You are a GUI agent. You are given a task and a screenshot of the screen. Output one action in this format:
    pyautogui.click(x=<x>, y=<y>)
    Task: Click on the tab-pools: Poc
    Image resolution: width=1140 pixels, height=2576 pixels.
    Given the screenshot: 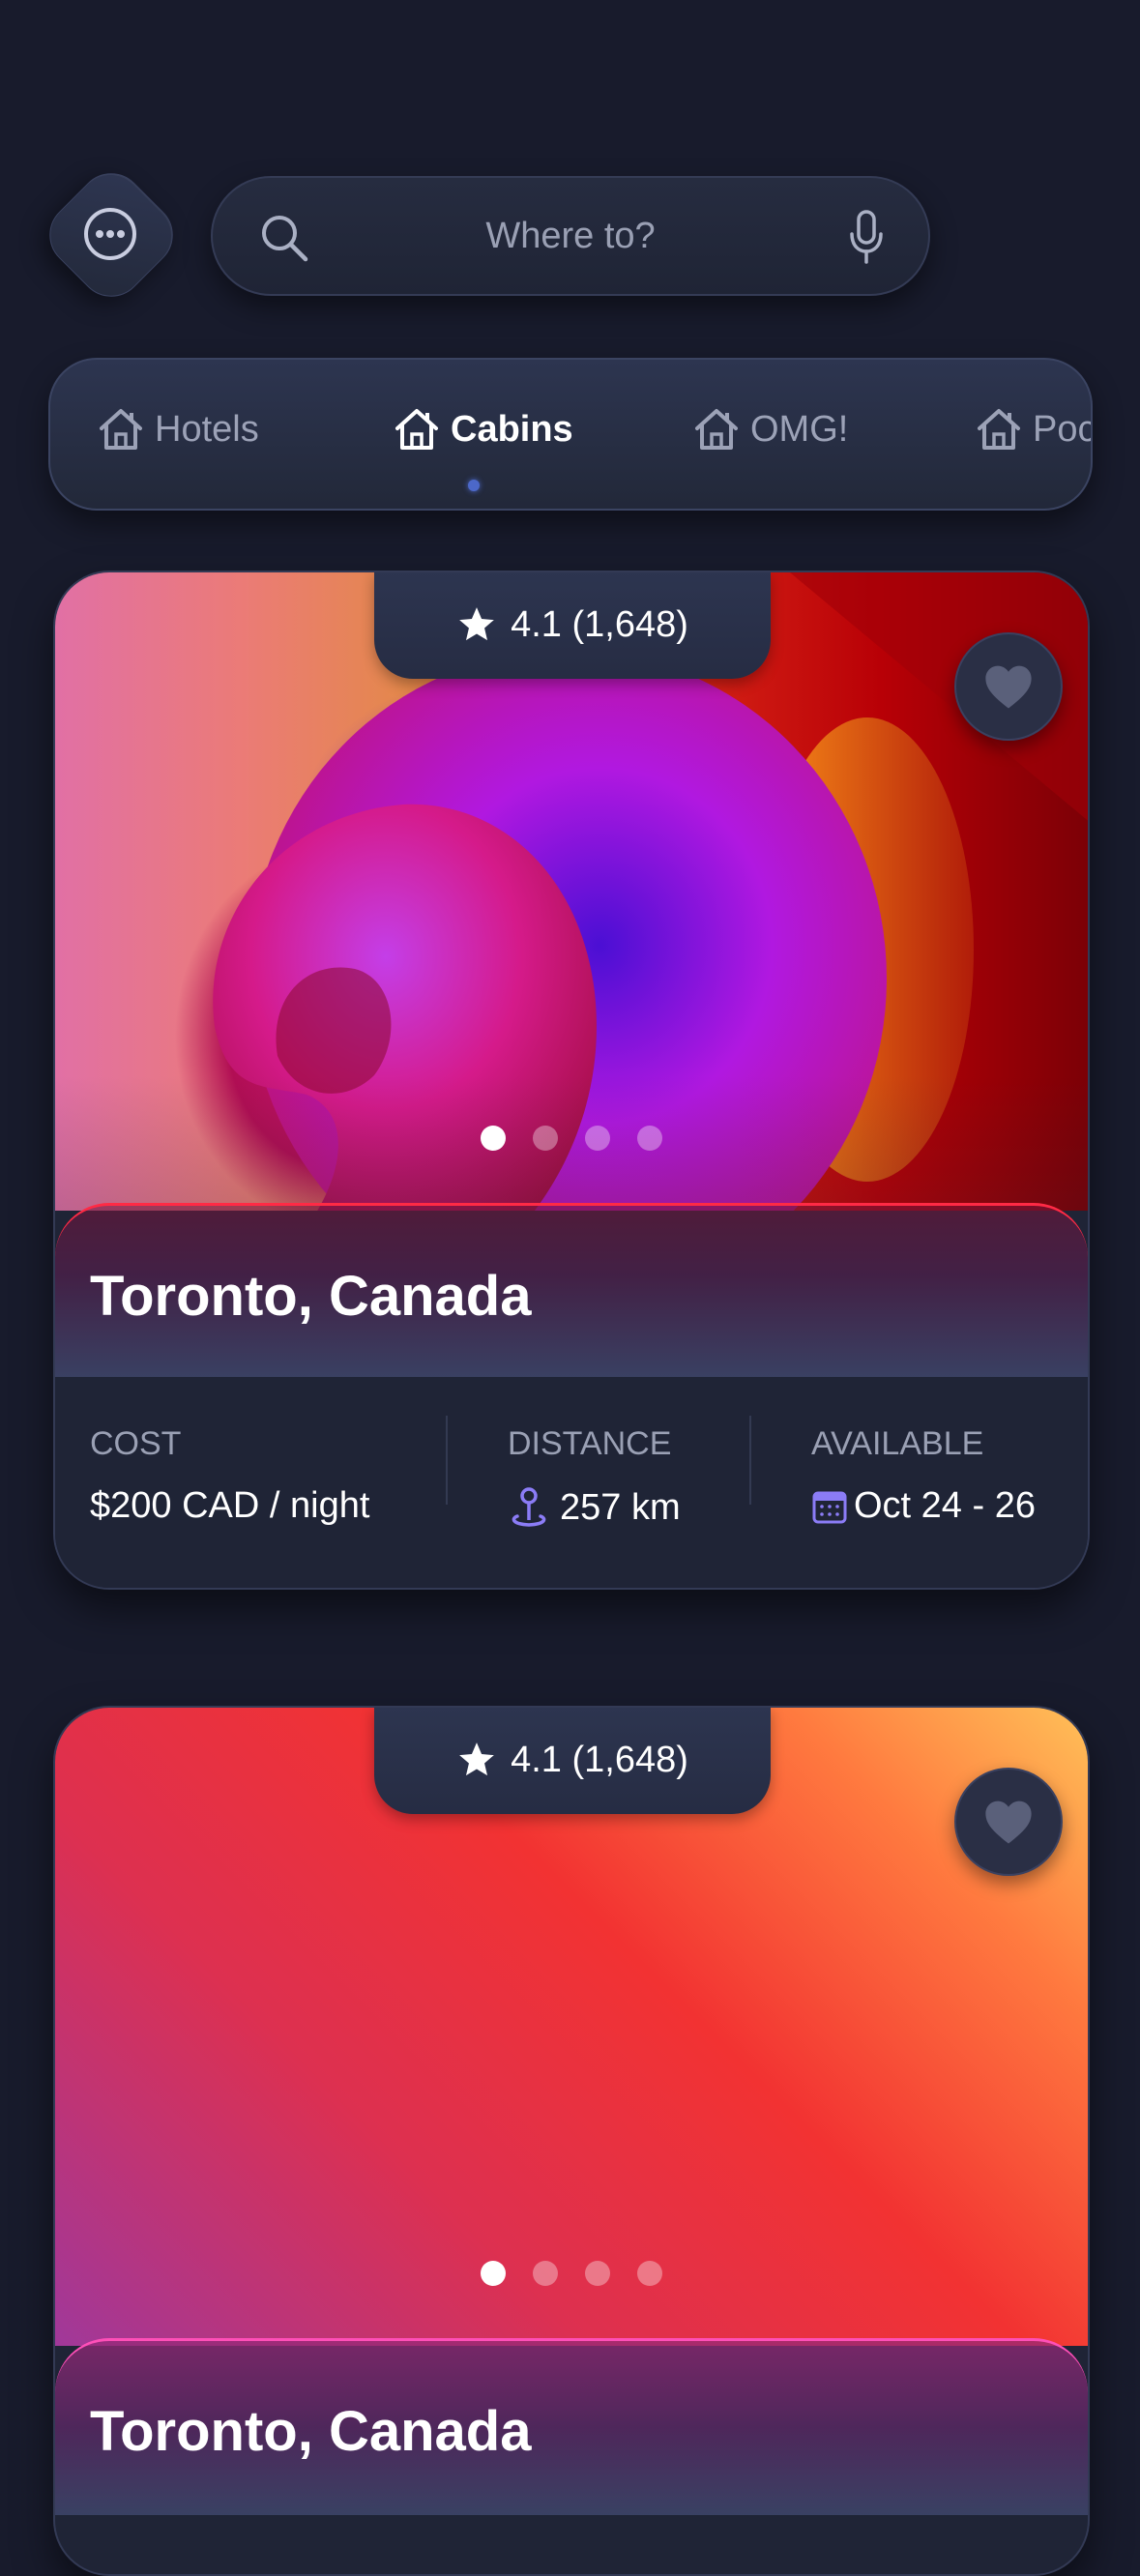 What is the action you would take?
    pyautogui.click(x=1034, y=429)
    